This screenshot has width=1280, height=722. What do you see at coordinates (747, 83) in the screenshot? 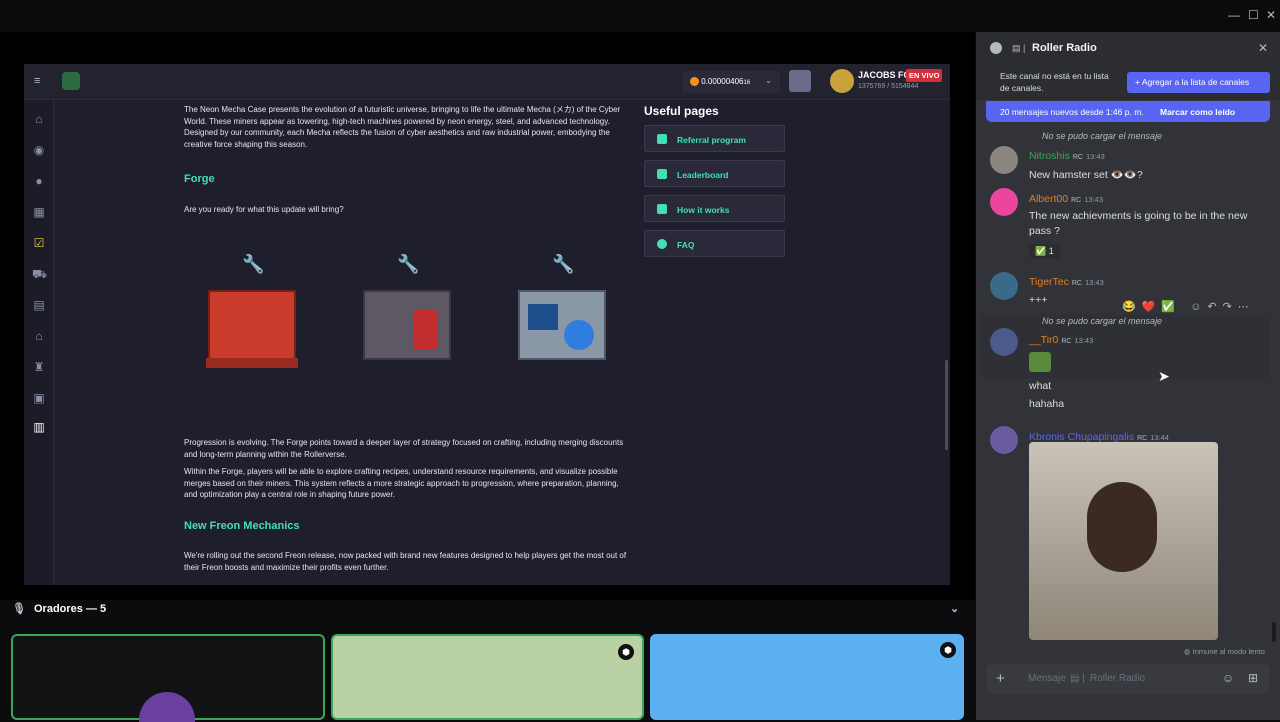
I see `balance-suffix: 16` at bounding box center [747, 83].